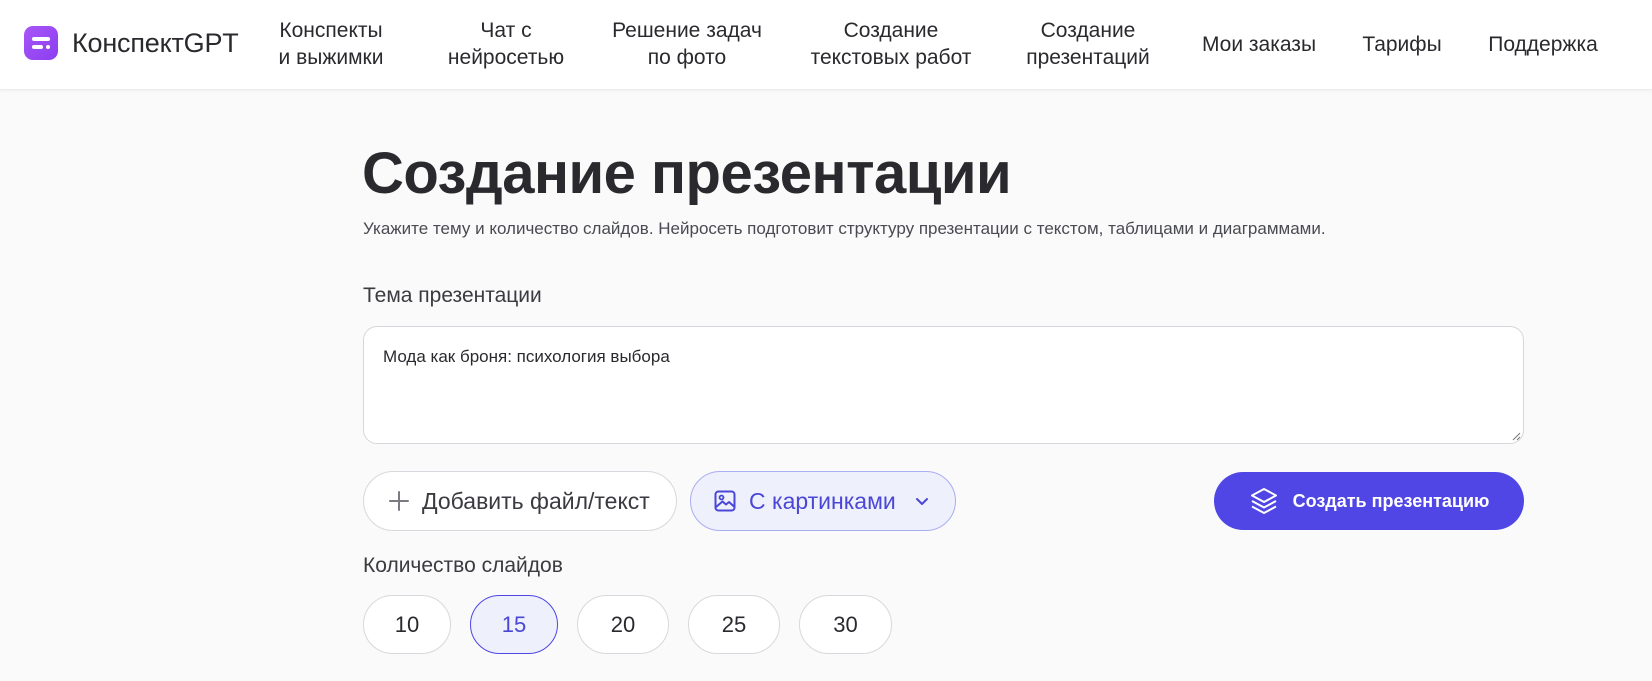  Describe the element at coordinates (891, 44) in the screenshot. I see `nav-item-text-works: Создание текстовых работ` at that location.